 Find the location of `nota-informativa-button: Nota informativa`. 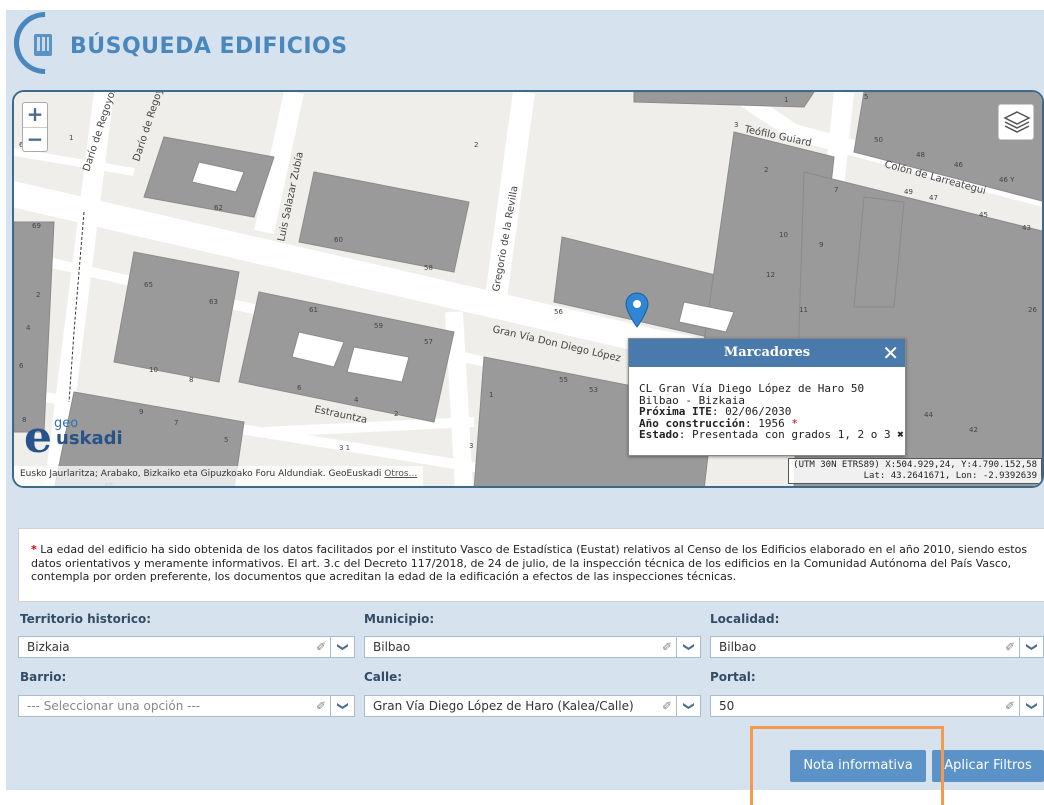

nota-informativa-button: Nota informativa is located at coordinates (858, 766).